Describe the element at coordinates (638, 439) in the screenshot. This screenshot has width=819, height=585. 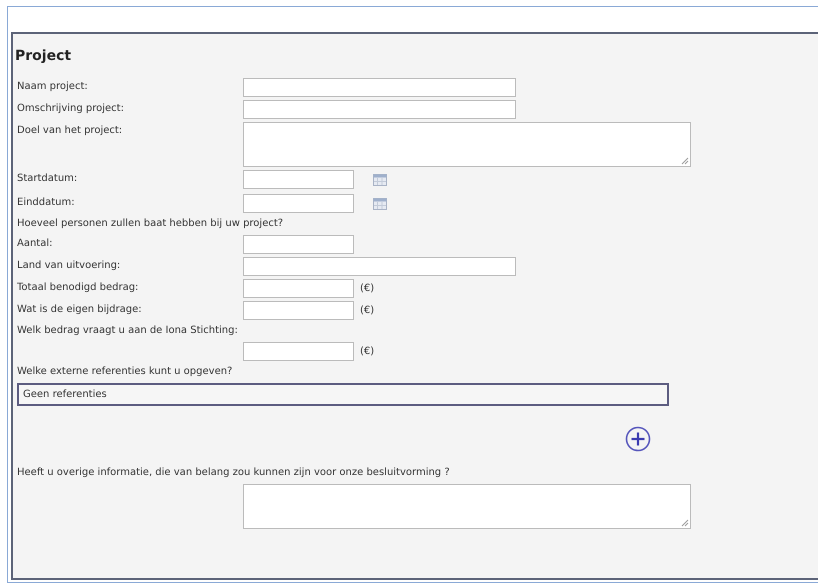
I see `add-icon` at that location.